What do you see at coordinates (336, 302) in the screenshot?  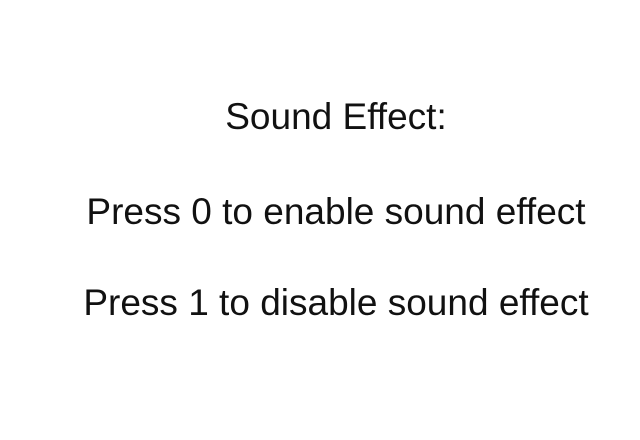 I see `disable-sound-option: Press 1 to disable sound effect` at bounding box center [336, 302].